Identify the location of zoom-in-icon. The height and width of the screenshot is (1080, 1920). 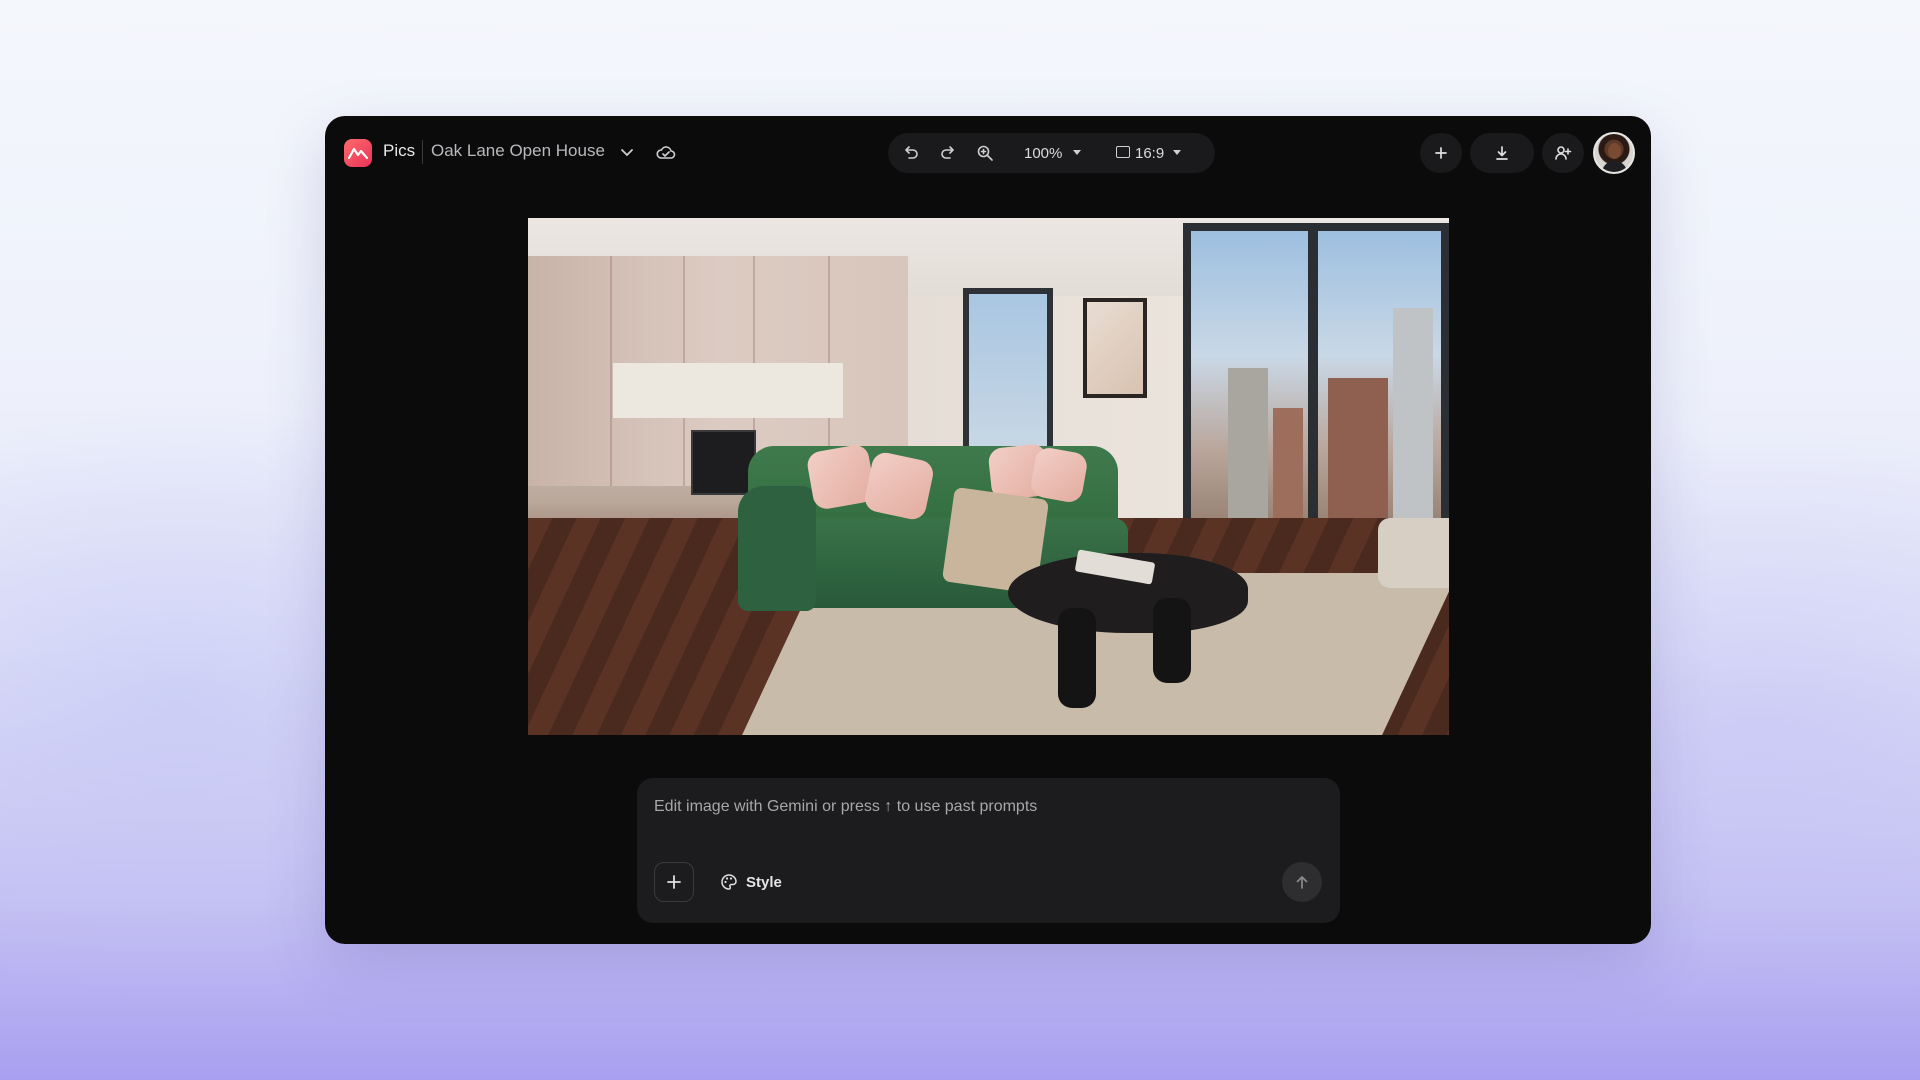
(985, 153).